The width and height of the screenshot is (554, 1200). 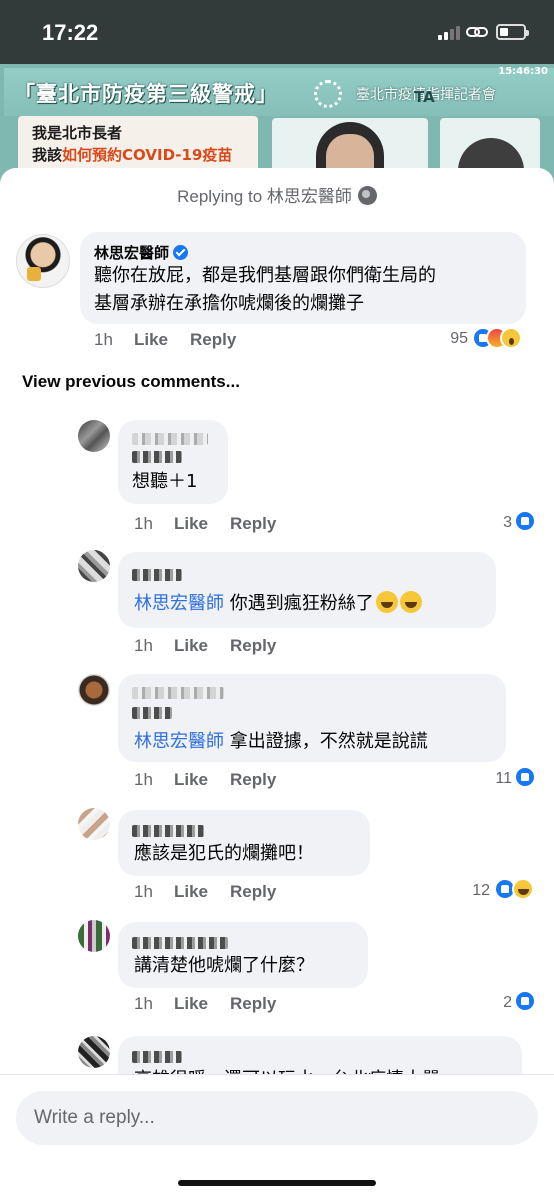 I want to click on video-title: 「臺北市防疫第三級警戒」, so click(x=146, y=94).